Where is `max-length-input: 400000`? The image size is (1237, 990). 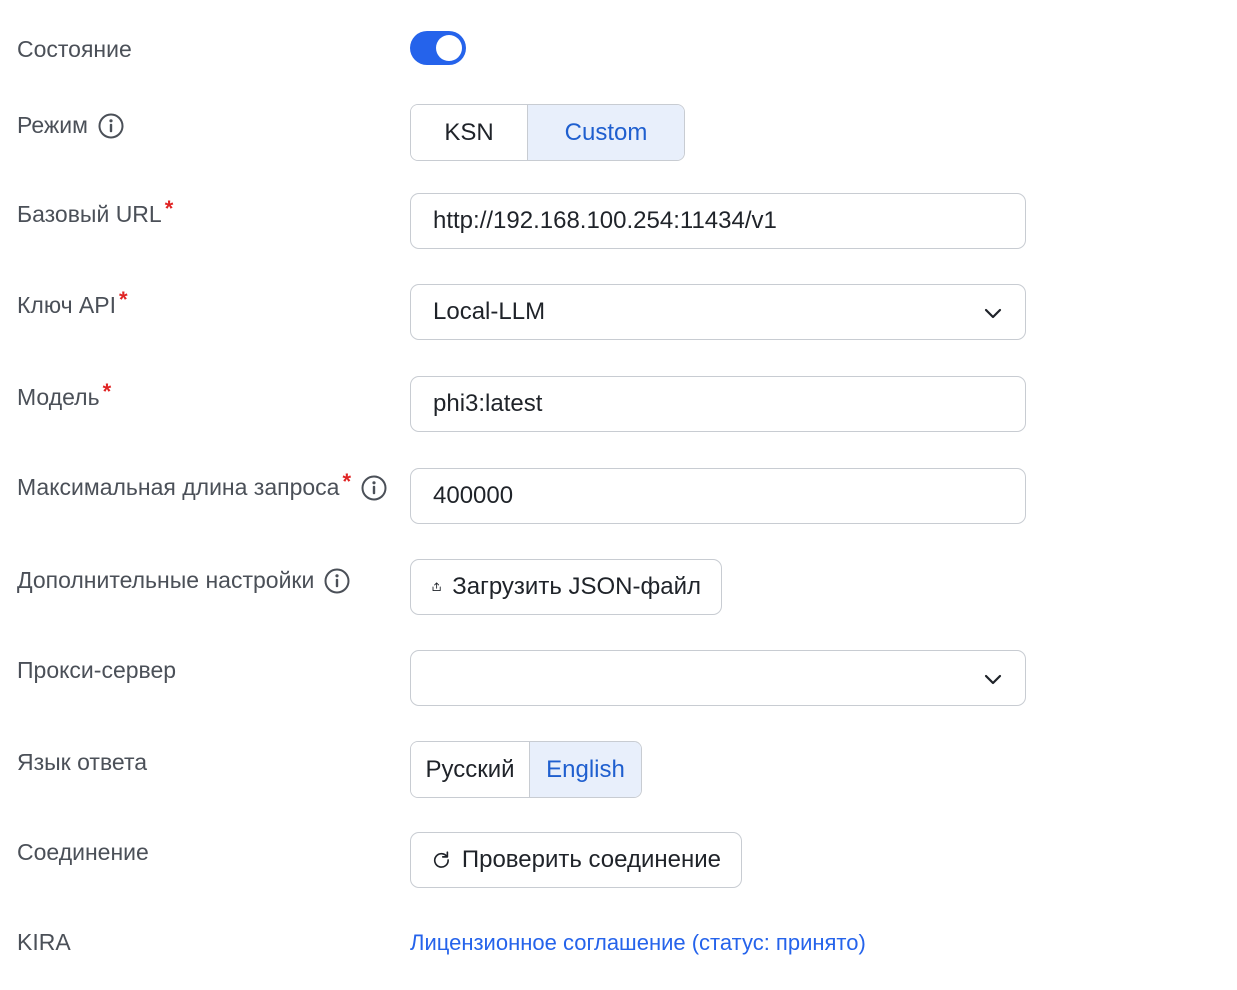
max-length-input: 400000 is located at coordinates (718, 496).